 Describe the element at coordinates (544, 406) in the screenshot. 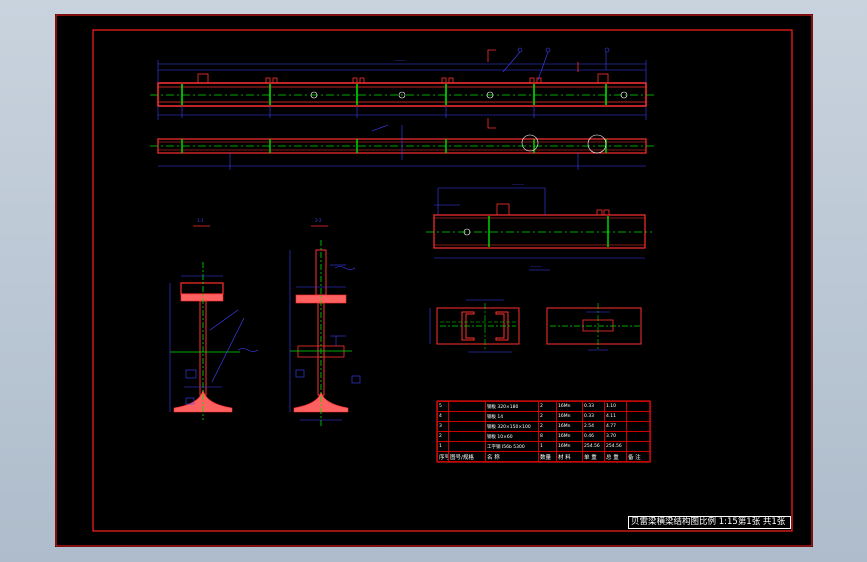

I see `bom-row: 5 钢板 320×180 2 16Mn 0.33 1.10` at that location.